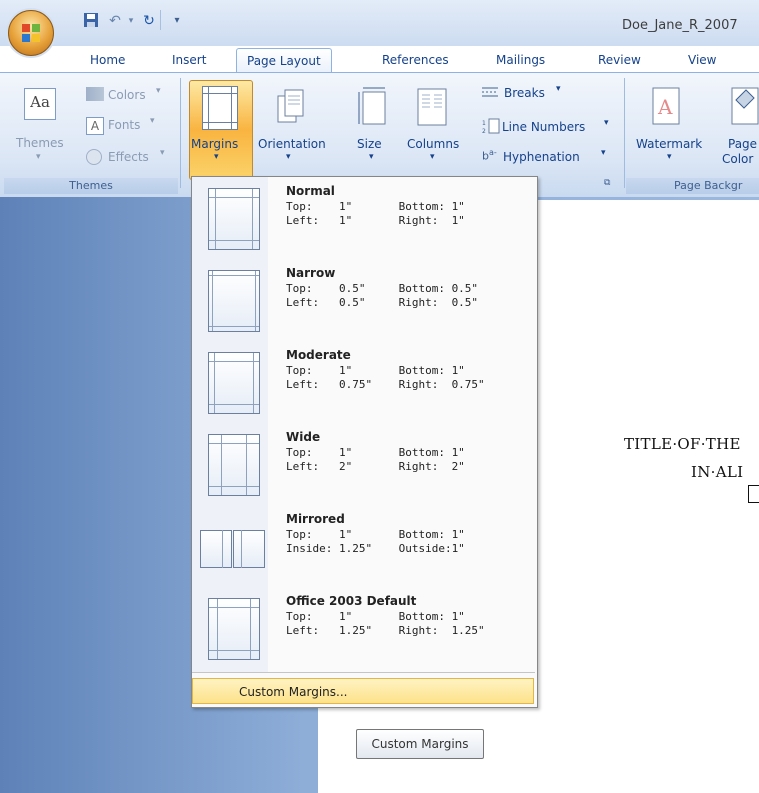 The width and height of the screenshot is (759, 793). What do you see at coordinates (432, 157) in the screenshot?
I see `columns-dropdown-icon: ▾` at bounding box center [432, 157].